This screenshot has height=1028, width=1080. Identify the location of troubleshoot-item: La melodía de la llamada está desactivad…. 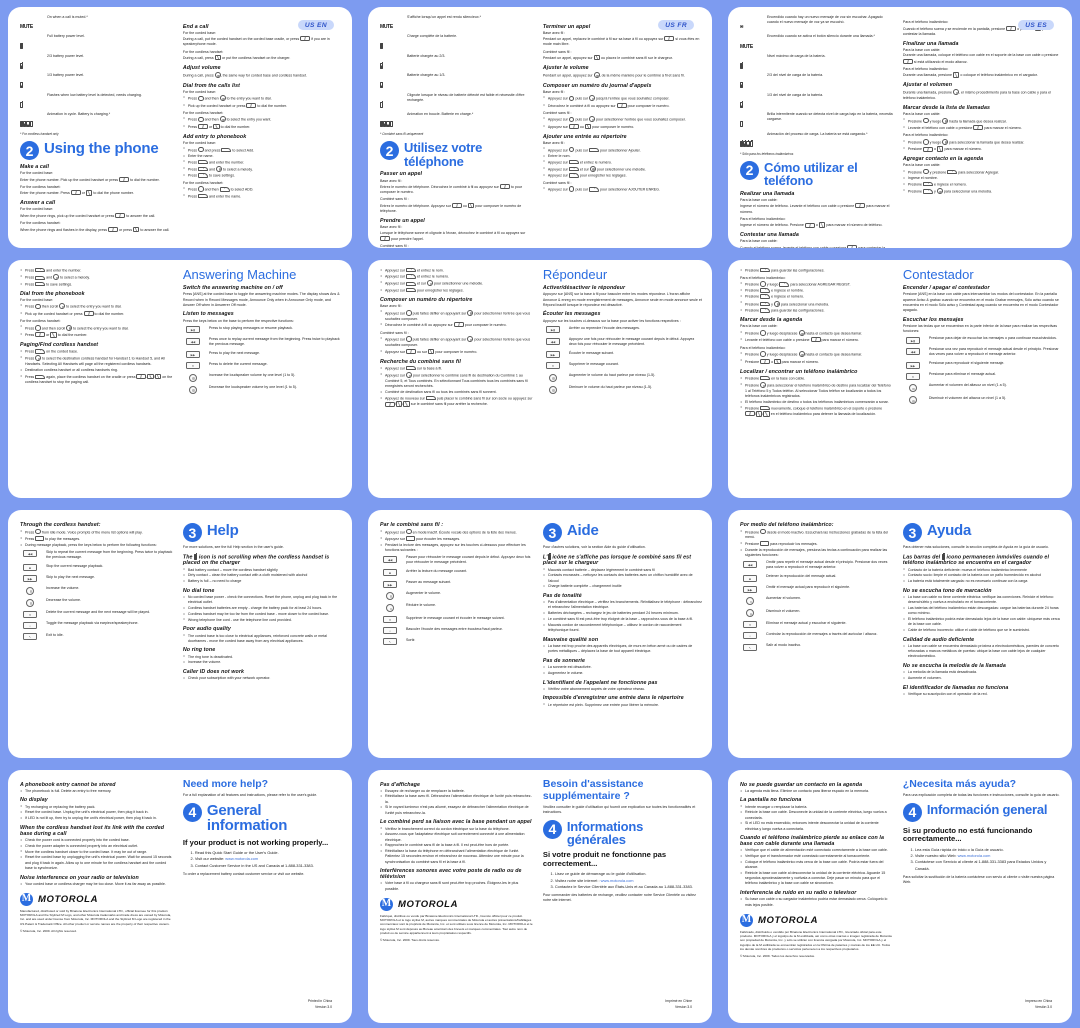
(982, 672).